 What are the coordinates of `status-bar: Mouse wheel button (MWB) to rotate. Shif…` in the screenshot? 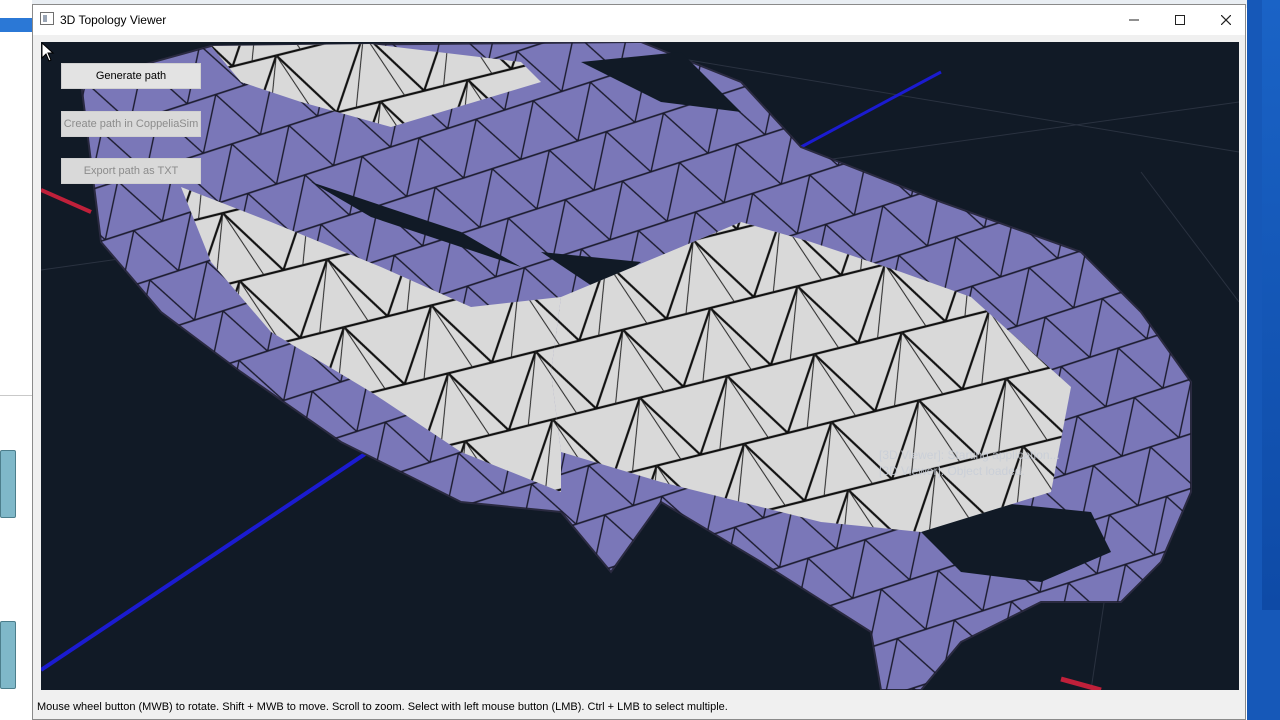 It's located at (639, 708).